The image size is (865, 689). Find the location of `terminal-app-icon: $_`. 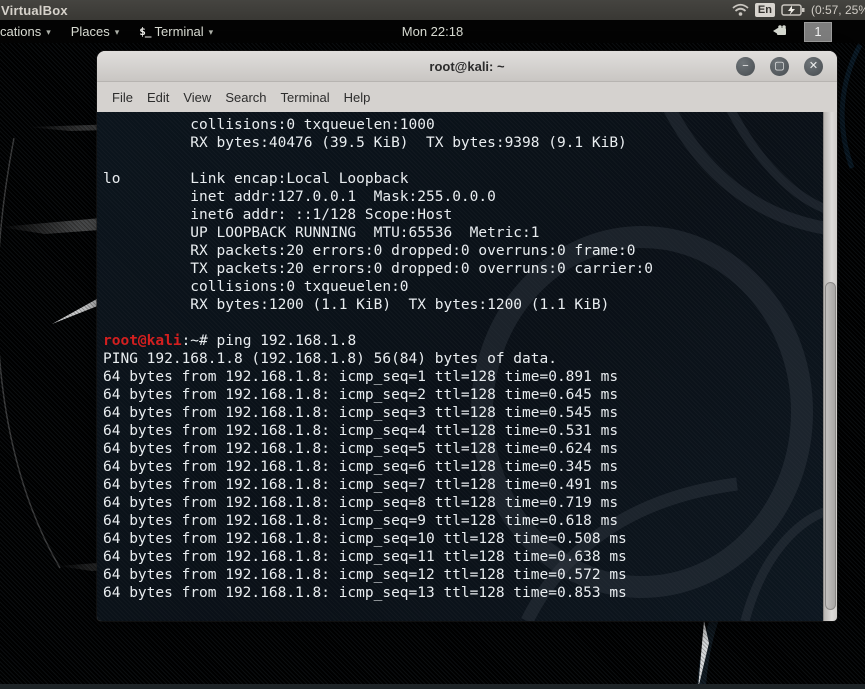

terminal-app-icon: $_ is located at coordinates (145, 31).